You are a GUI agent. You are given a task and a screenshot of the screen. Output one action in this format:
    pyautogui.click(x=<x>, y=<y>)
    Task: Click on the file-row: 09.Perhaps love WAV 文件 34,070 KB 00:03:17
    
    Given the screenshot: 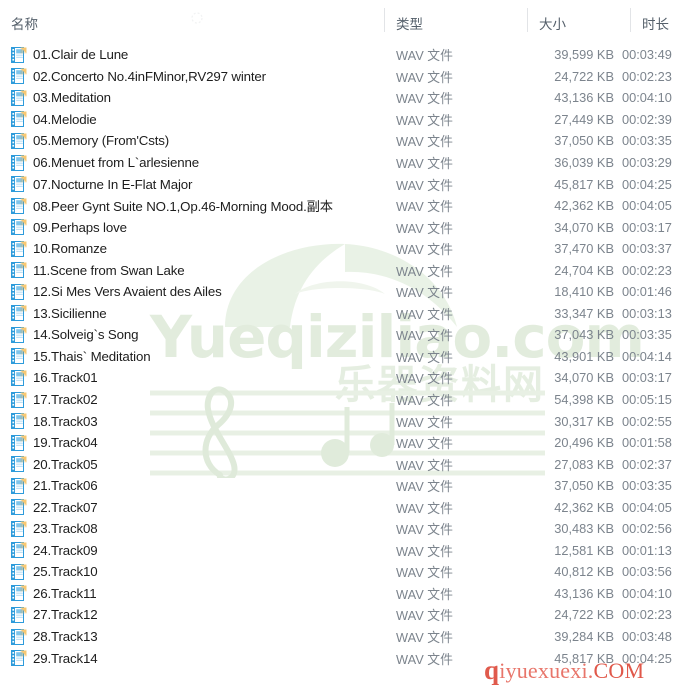 What is the action you would take?
    pyautogui.click(x=350, y=227)
    